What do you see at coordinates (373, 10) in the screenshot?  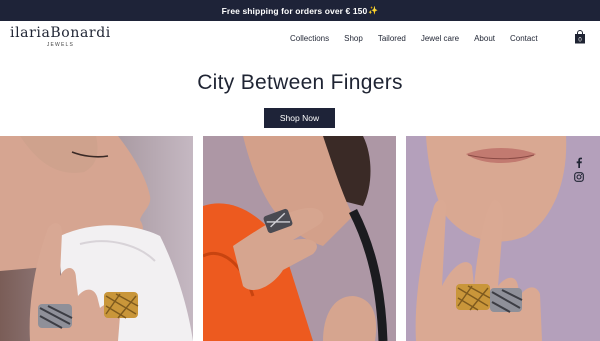 I see `sparkle-icon: ✨` at bounding box center [373, 10].